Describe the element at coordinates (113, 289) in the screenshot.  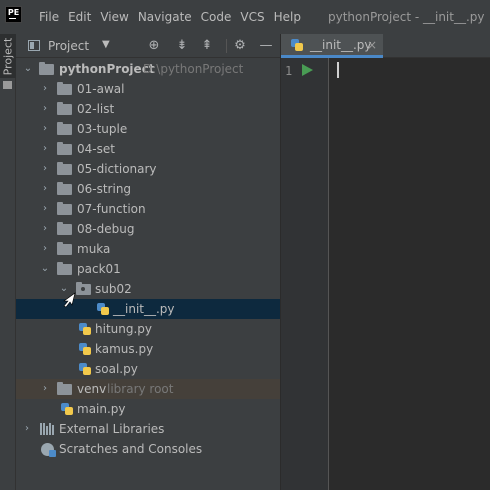
I see `tree-item-label: sub02` at that location.